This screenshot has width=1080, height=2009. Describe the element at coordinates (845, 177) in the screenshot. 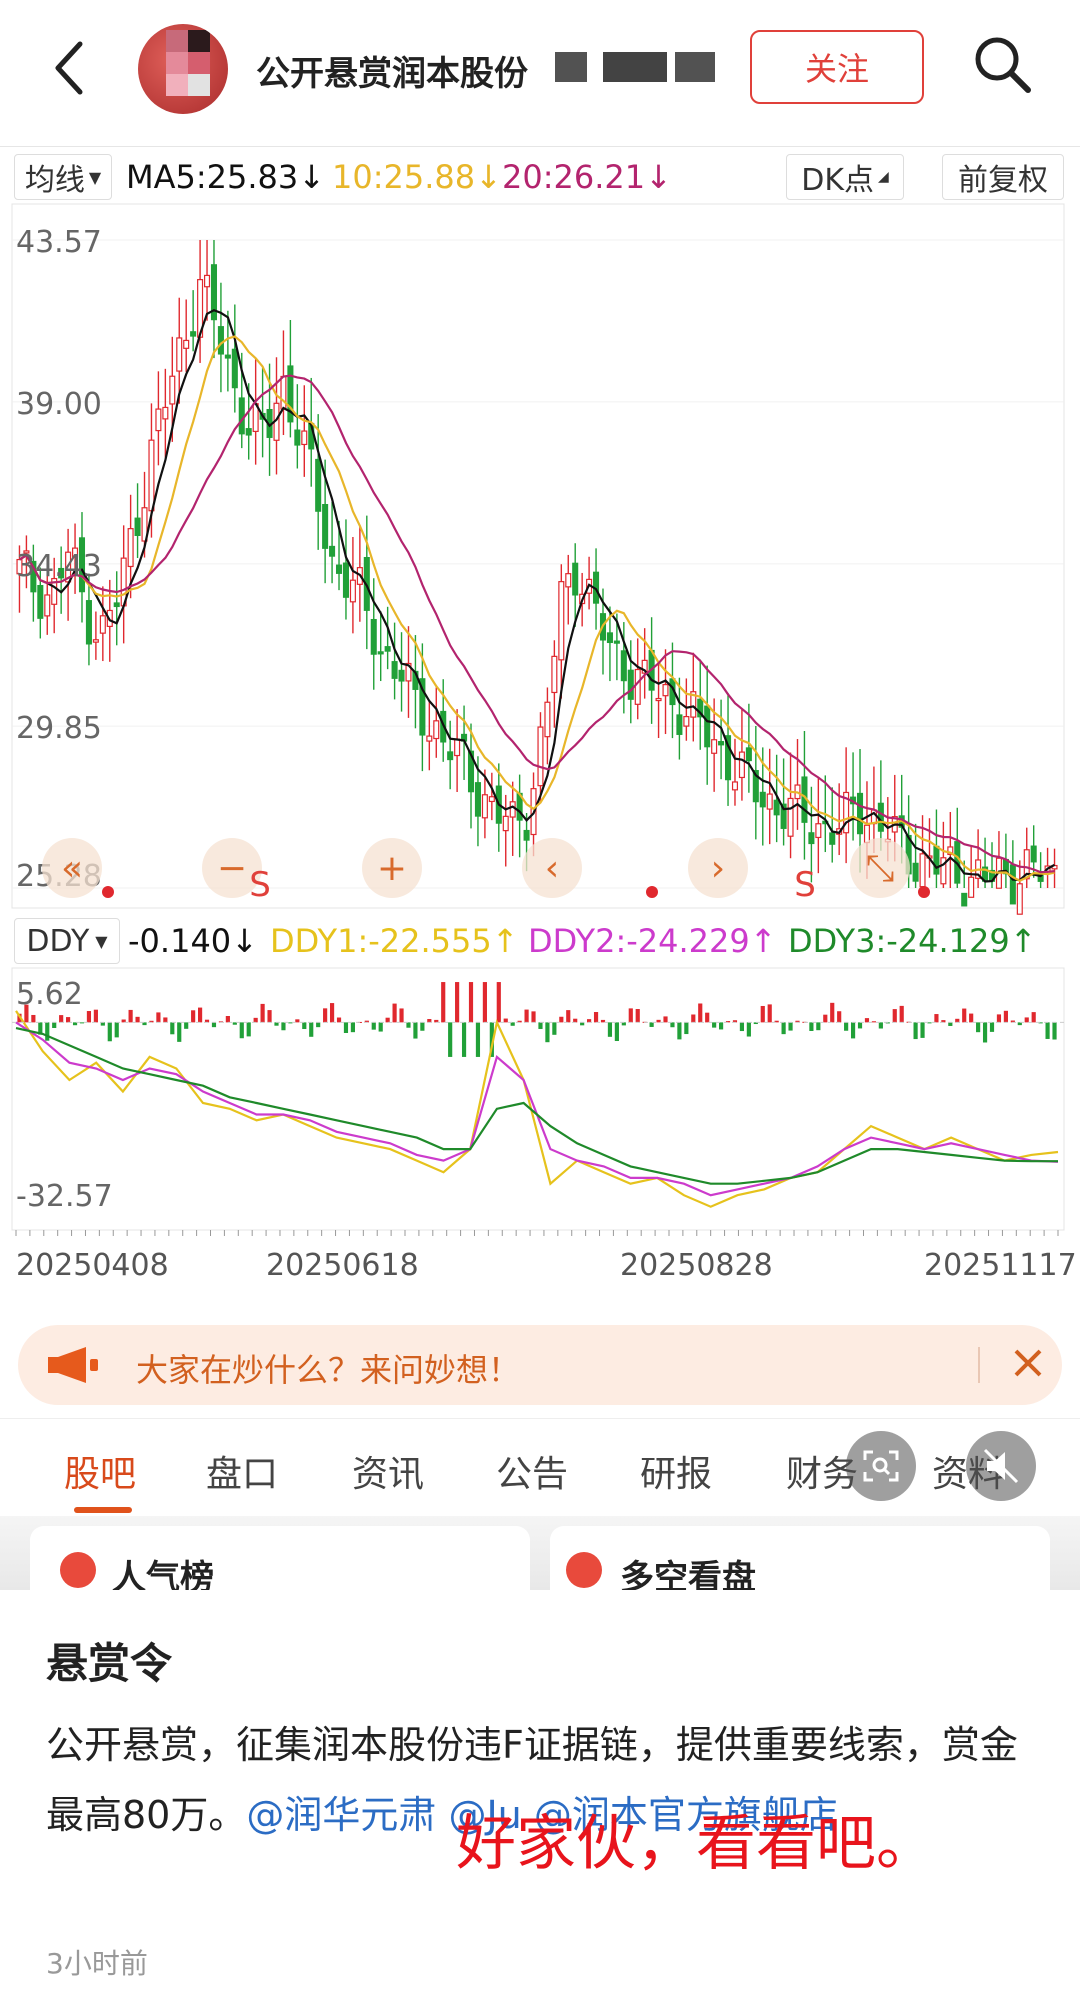

I see `dk-point-button: DK点 ◢` at that location.